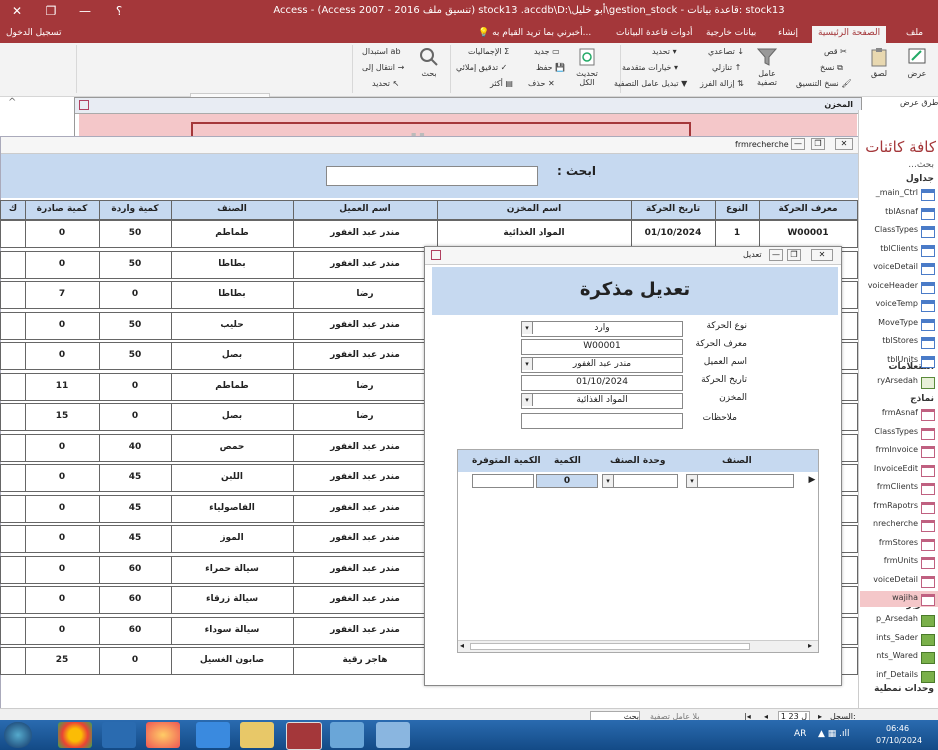 The width and height of the screenshot is (938, 750). Describe the element at coordinates (899, 544) in the screenshot. I see `nav-item-forms: frmStores` at that location.